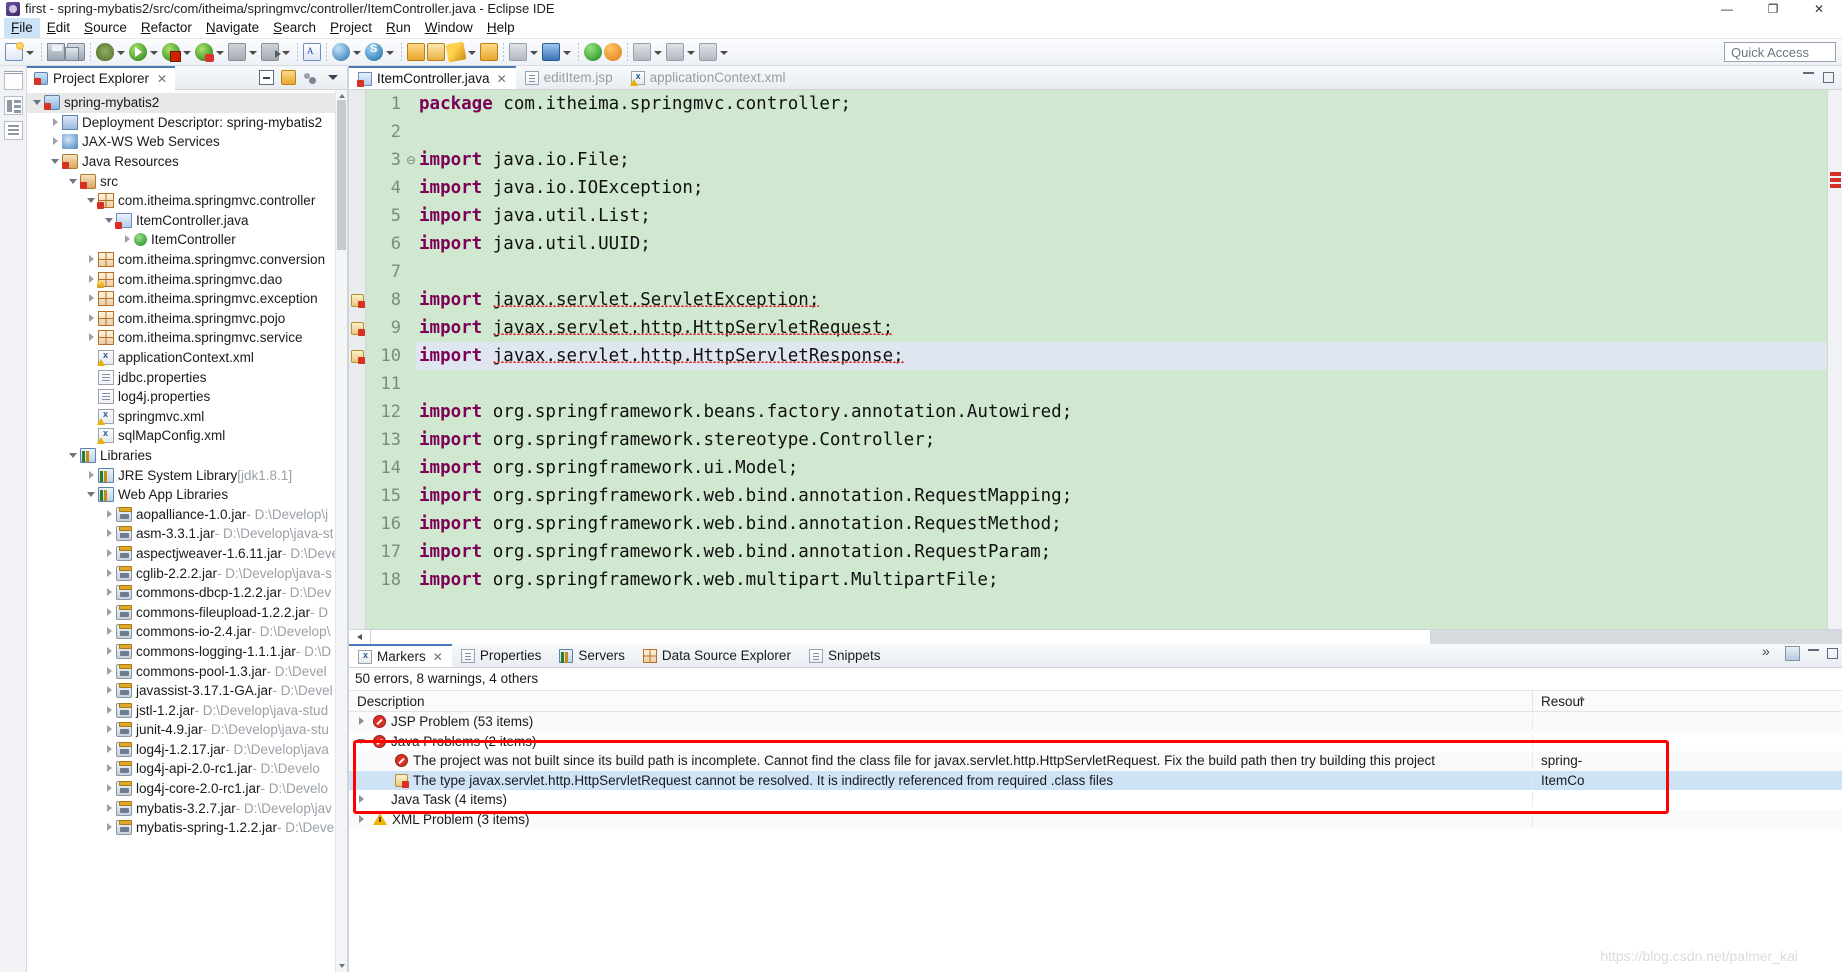 The width and height of the screenshot is (1842, 972). Describe the element at coordinates (187, 750) in the screenshot. I see `tree-item: log4j-1.2.17.jar - D:\Develop\java` at that location.